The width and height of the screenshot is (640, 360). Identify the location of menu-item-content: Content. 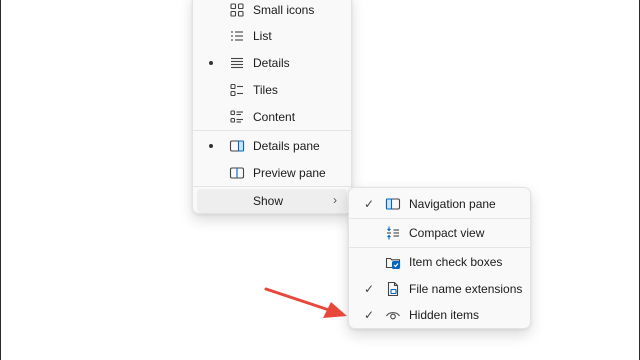
(272, 117).